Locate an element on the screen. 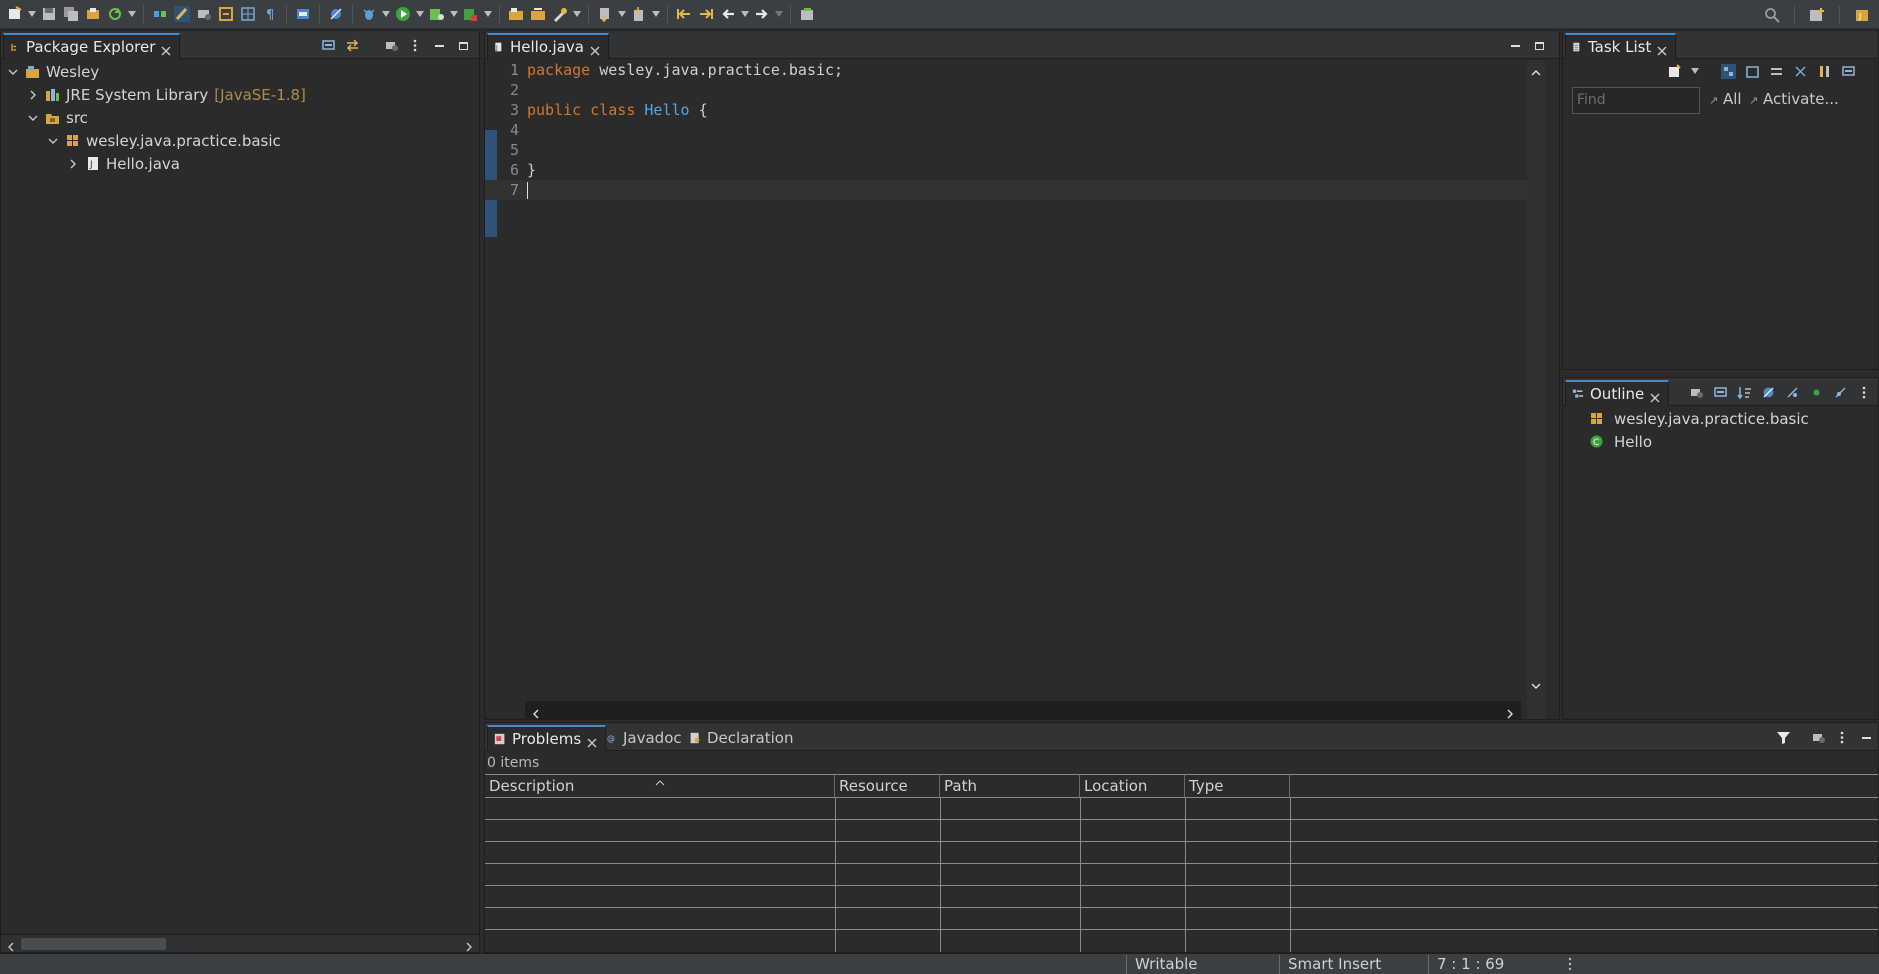 The image size is (1879, 974). external-tools-icon is located at coordinates (471, 14).